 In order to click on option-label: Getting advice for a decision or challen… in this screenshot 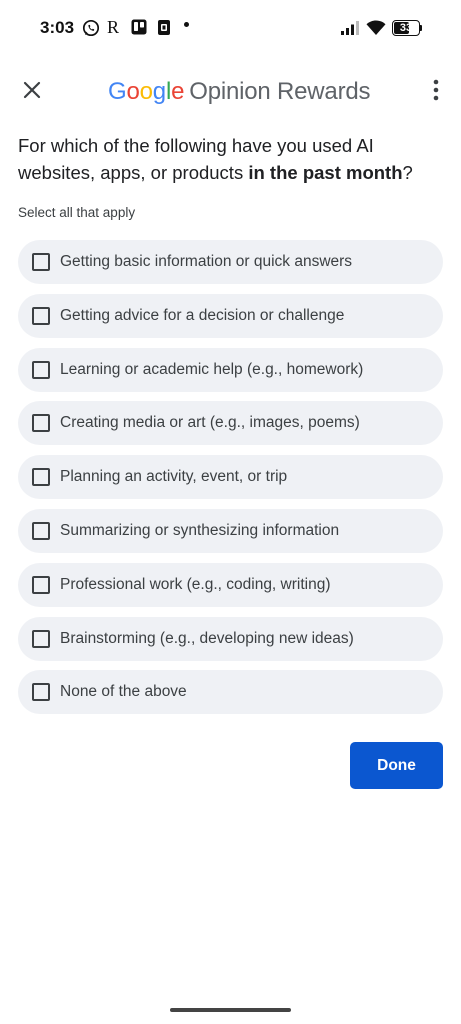, I will do `click(202, 315)`.